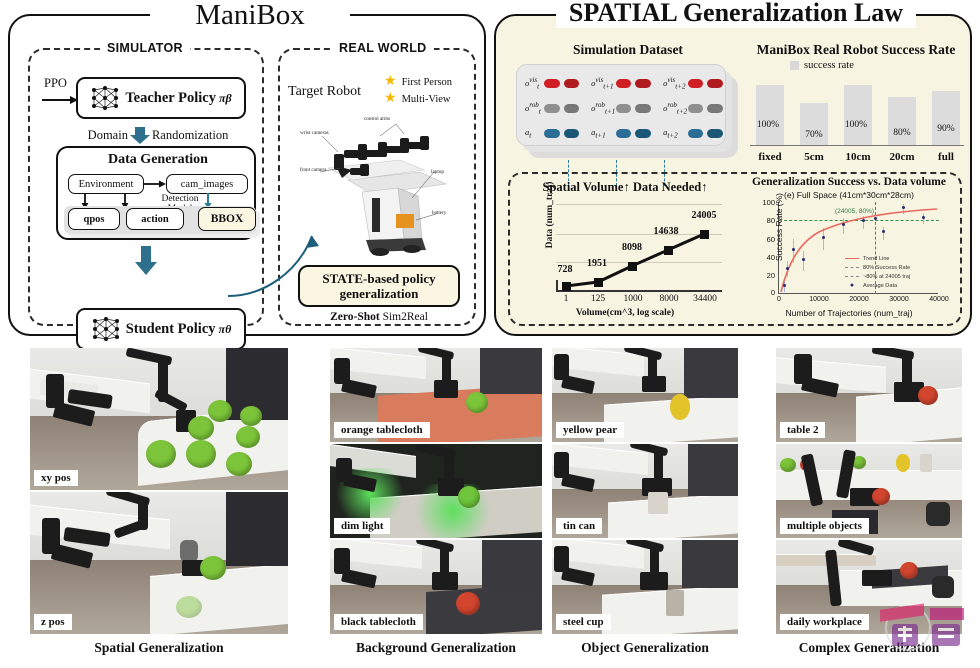  What do you see at coordinates (943, 587) in the screenshot?
I see `camera-mount` at bounding box center [943, 587].